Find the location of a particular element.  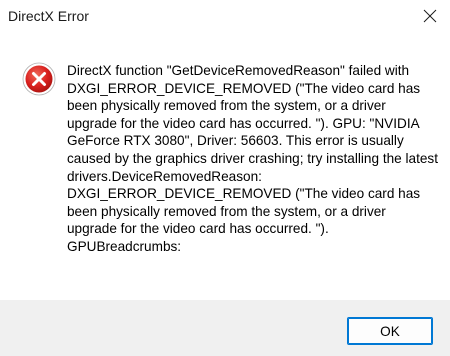

close-icon is located at coordinates (430, 16).